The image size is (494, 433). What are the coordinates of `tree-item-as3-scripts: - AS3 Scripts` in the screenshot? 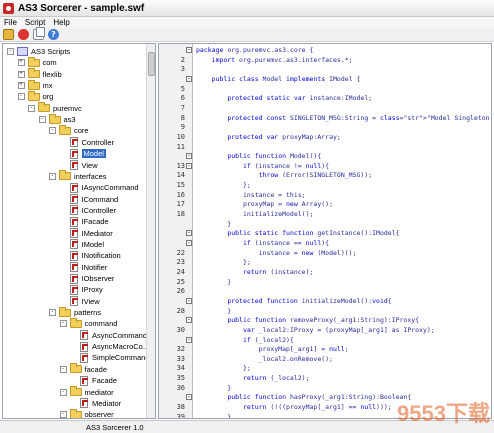 It's located at (38, 51).